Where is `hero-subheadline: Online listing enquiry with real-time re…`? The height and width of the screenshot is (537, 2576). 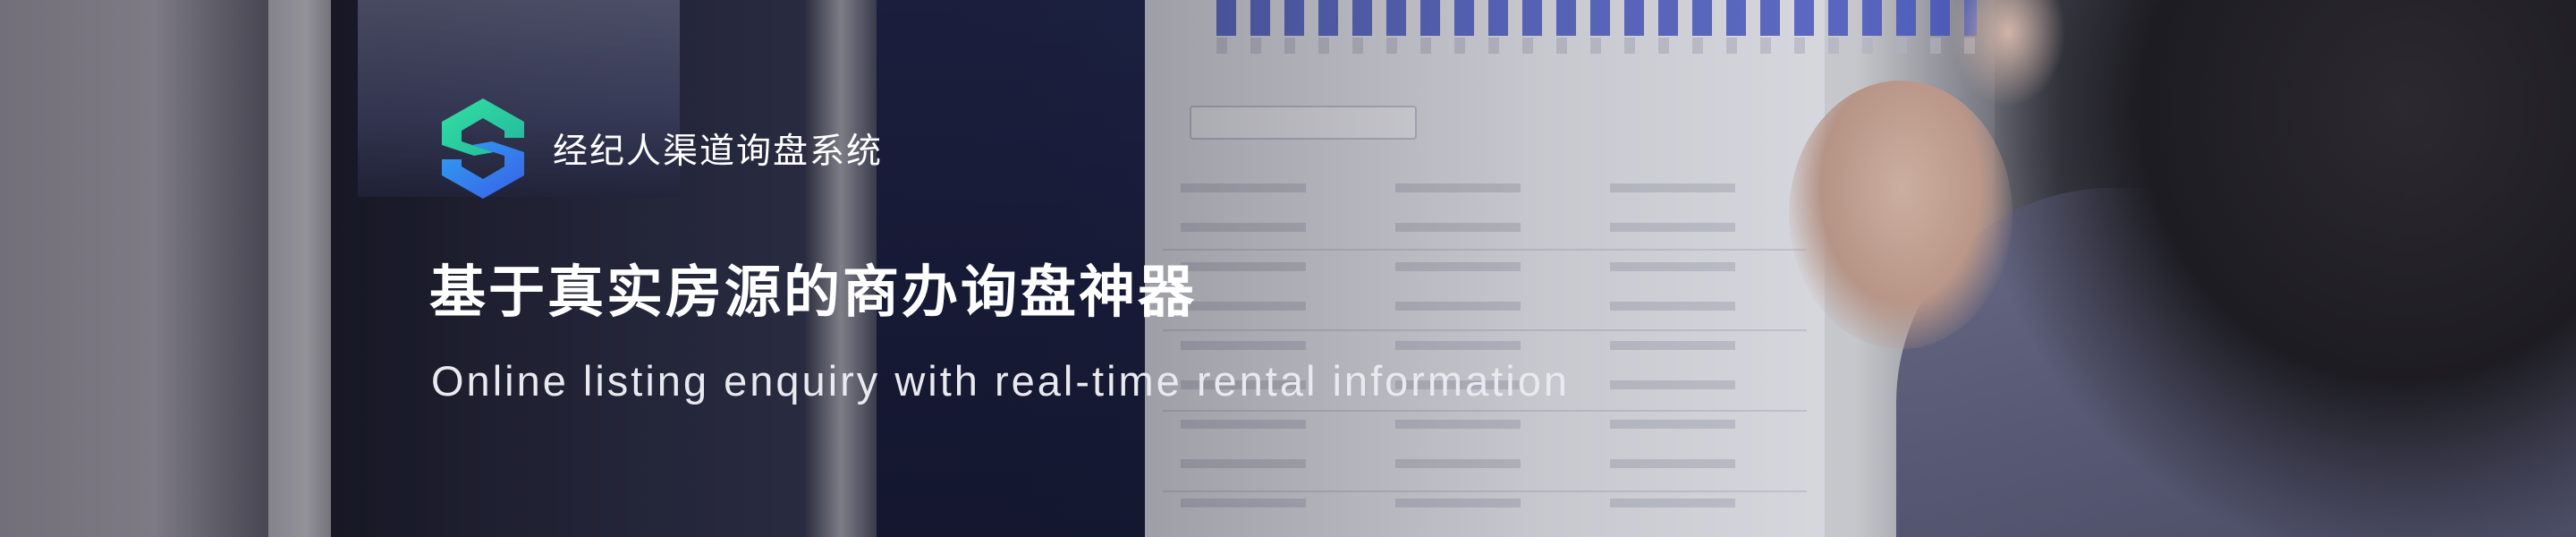 hero-subheadline: Online listing enquiry with real-time re… is located at coordinates (1000, 381).